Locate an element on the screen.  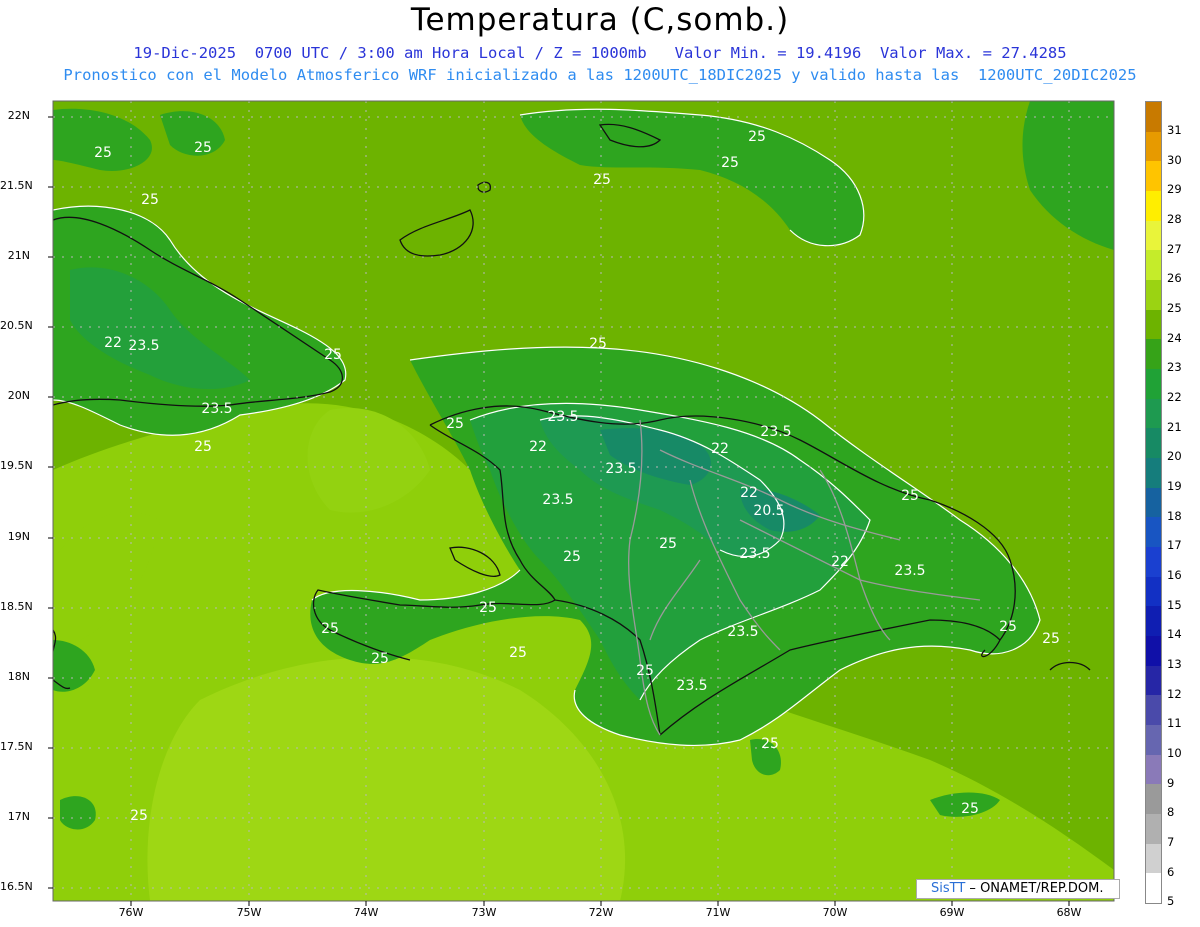
lat-label: 20N is located at coordinates (18, 395).